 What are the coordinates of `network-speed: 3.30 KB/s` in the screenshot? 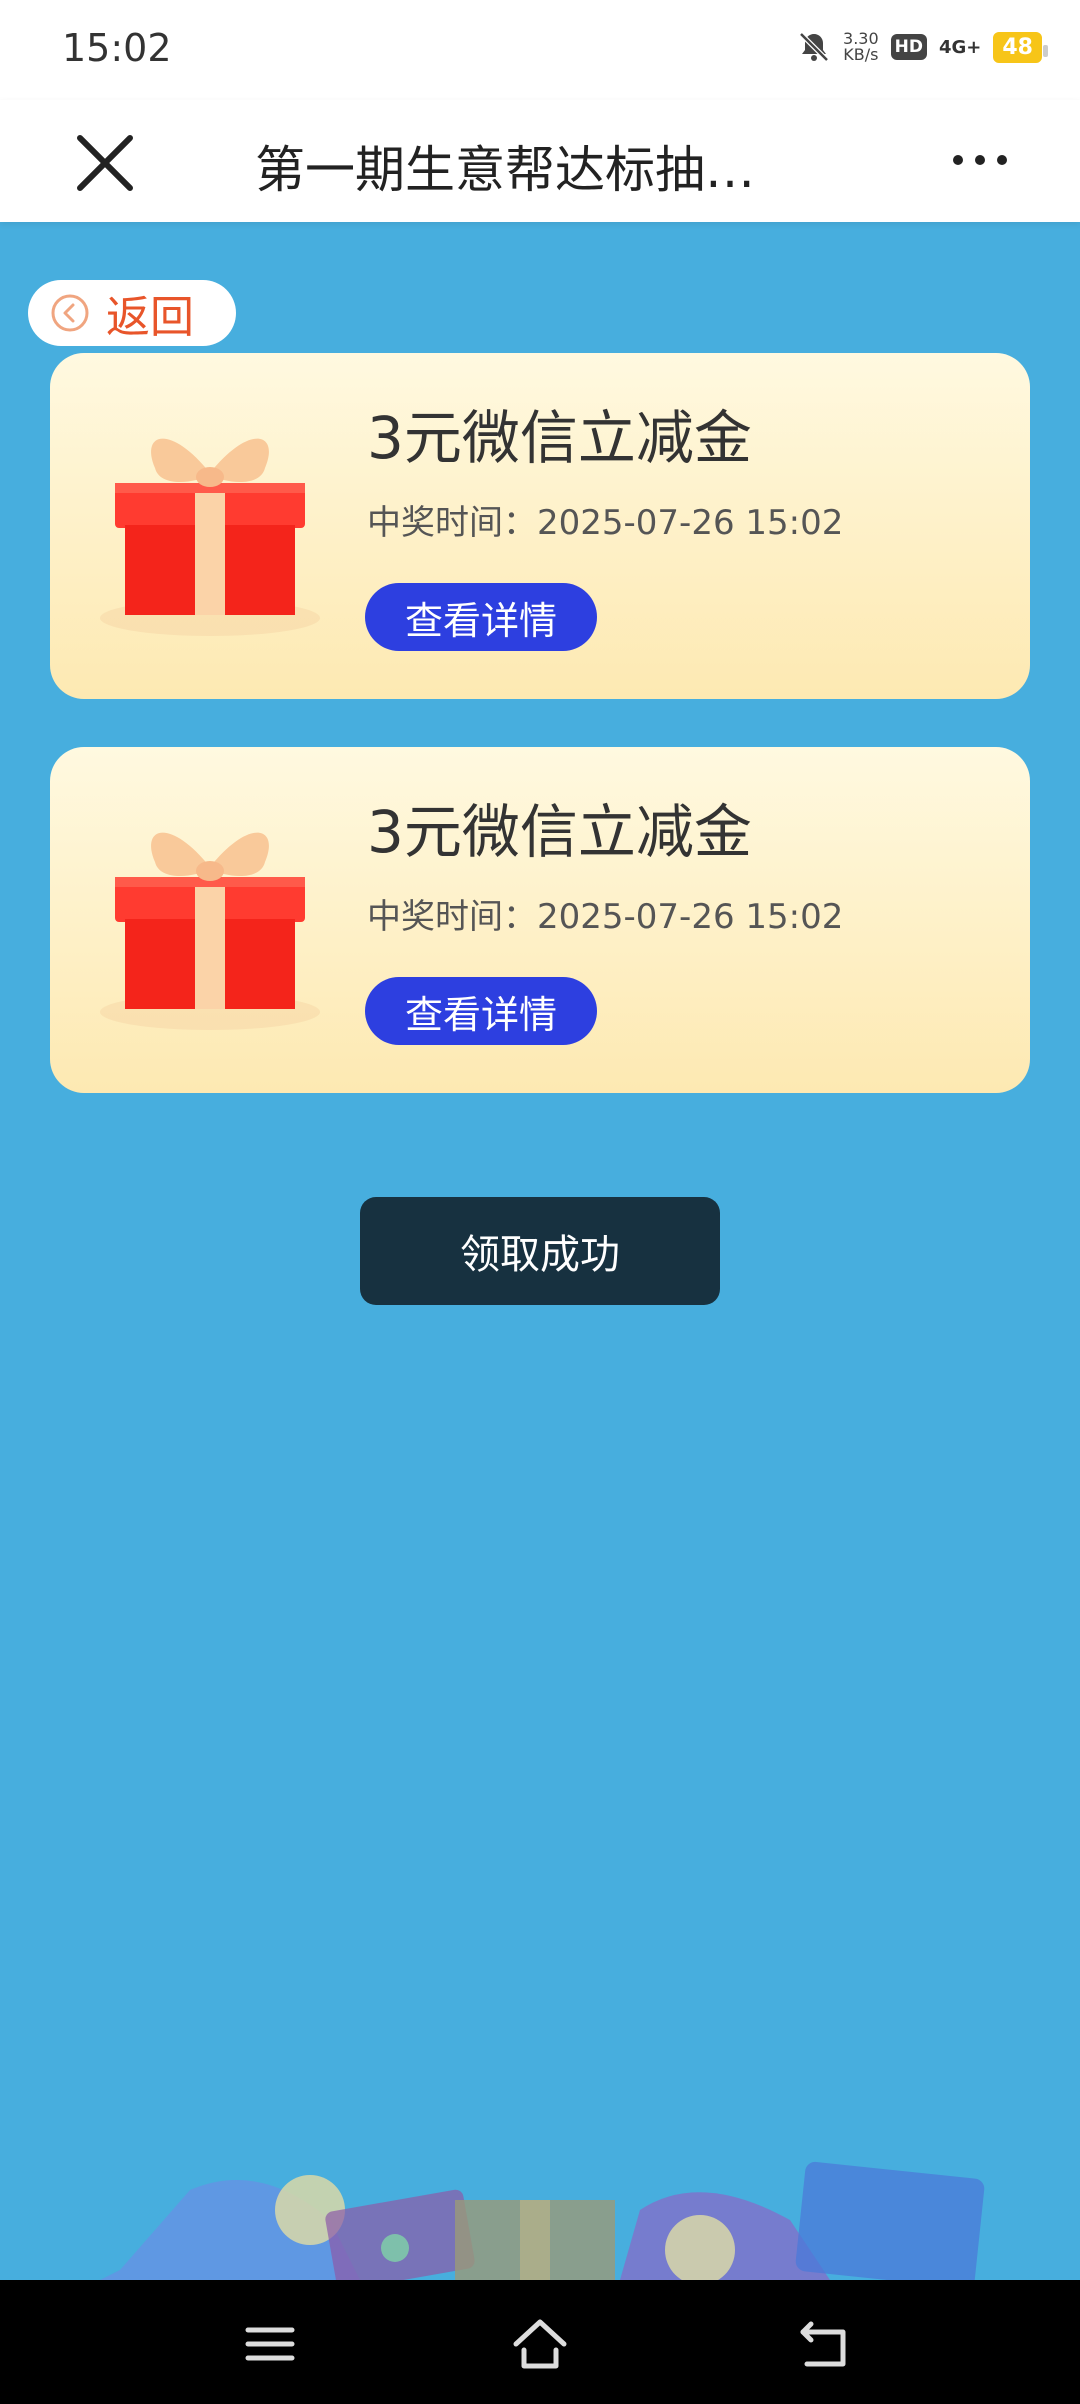 It's located at (861, 46).